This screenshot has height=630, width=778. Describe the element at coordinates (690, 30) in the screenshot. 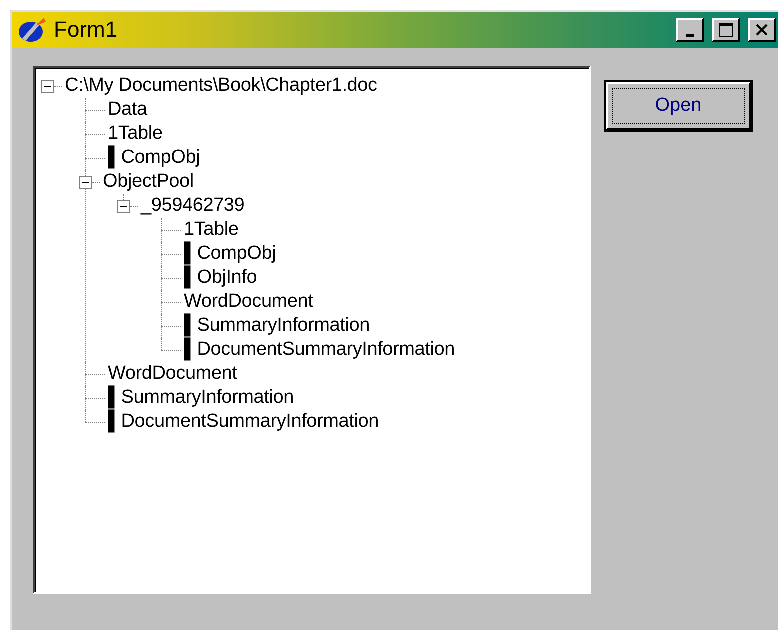

I see `minimize-button` at that location.